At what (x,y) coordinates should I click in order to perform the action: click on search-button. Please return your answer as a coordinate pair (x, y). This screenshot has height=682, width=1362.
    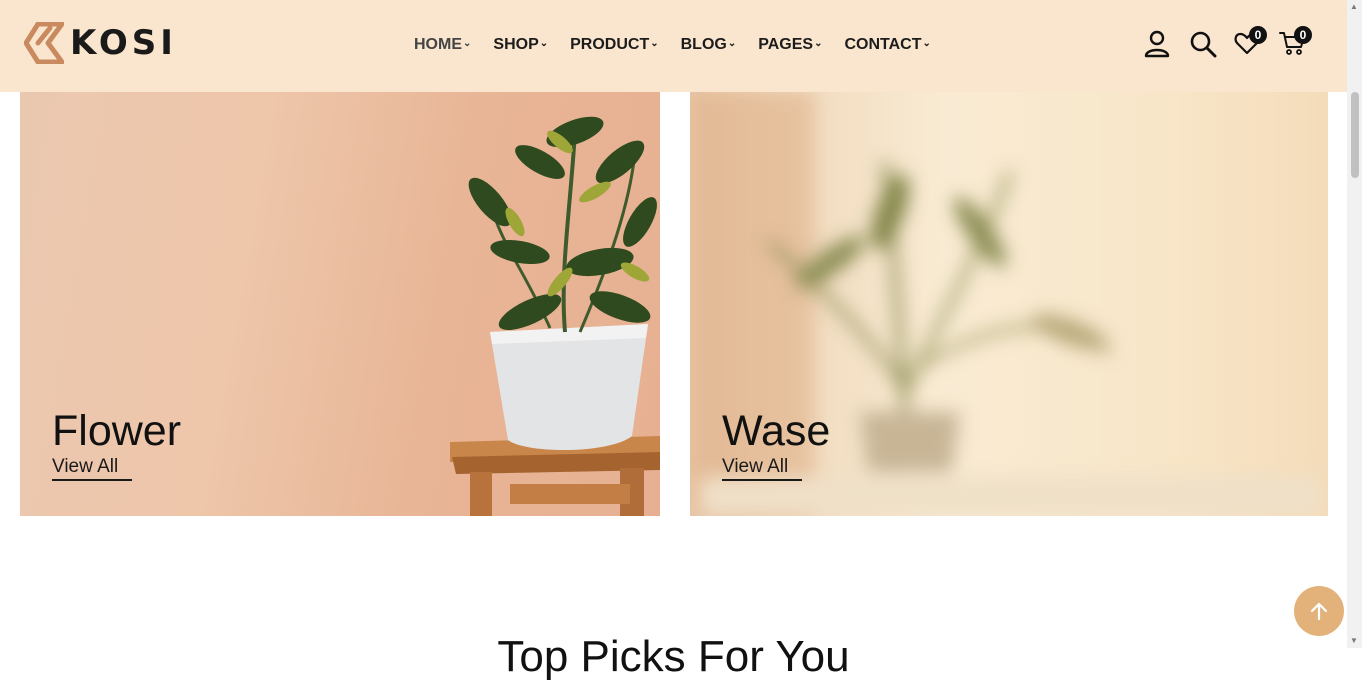
    Looking at the image, I should click on (1202, 43).